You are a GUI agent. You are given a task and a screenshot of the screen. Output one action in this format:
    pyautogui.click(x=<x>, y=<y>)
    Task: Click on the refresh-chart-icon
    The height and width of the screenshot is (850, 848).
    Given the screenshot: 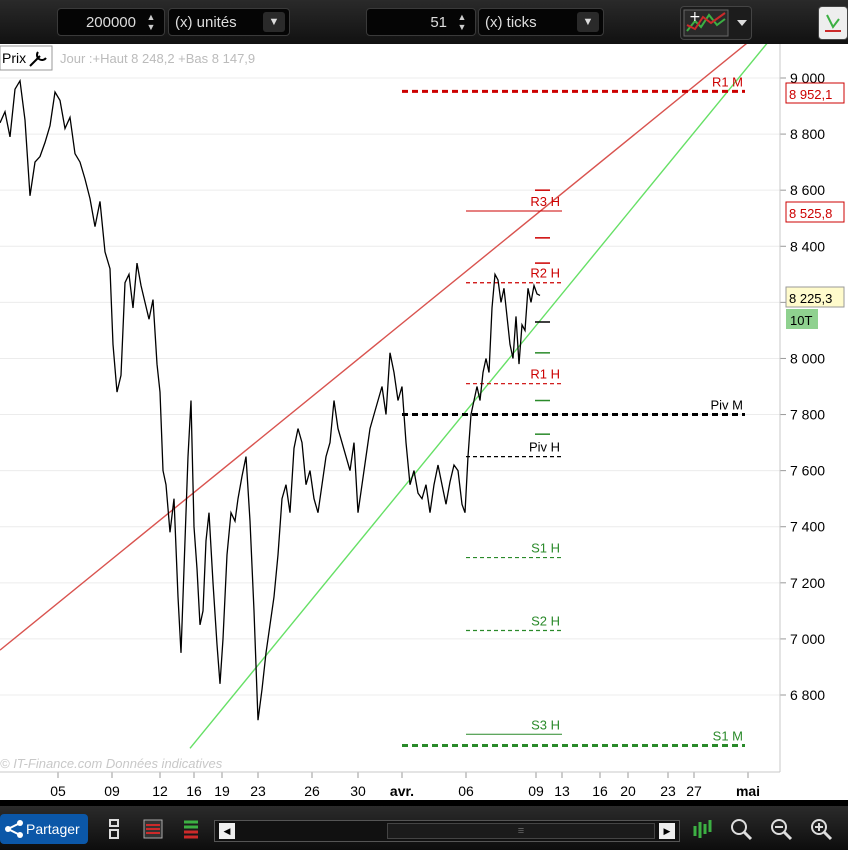 What is the action you would take?
    pyautogui.click(x=833, y=23)
    